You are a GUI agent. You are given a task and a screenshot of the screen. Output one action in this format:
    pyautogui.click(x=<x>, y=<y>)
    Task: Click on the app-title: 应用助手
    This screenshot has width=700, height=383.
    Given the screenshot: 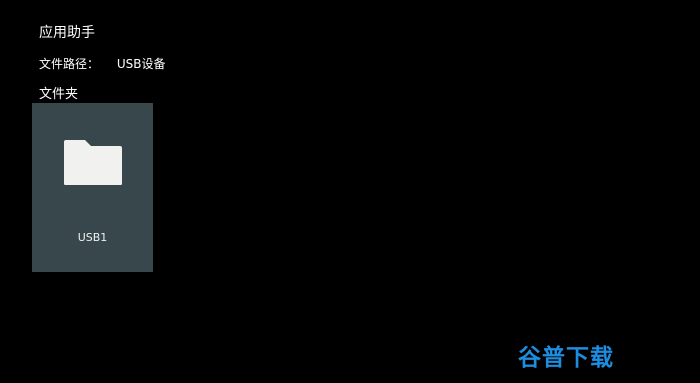 What is the action you would take?
    pyautogui.click(x=67, y=33)
    